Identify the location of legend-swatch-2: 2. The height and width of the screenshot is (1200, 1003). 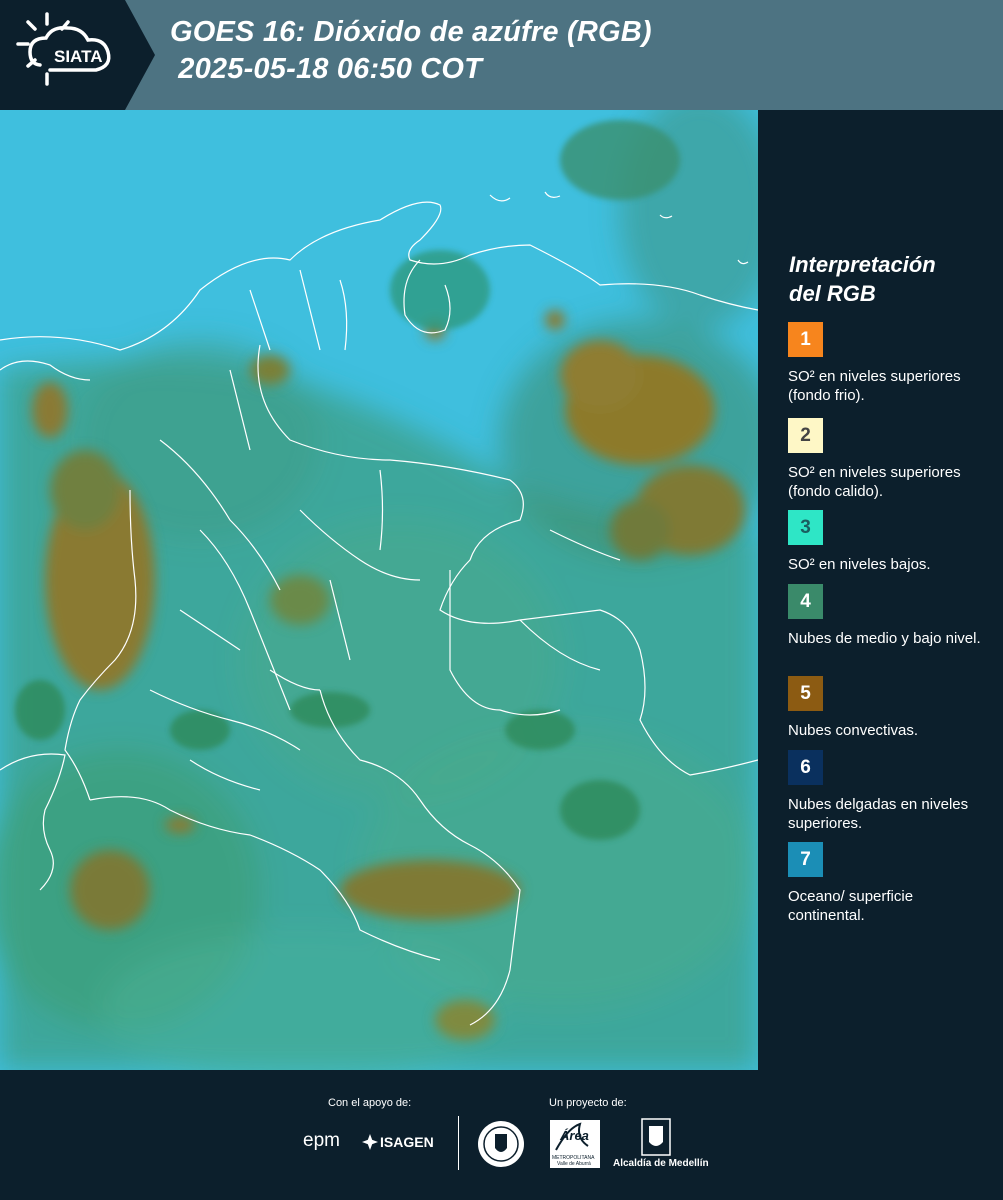
(805, 435).